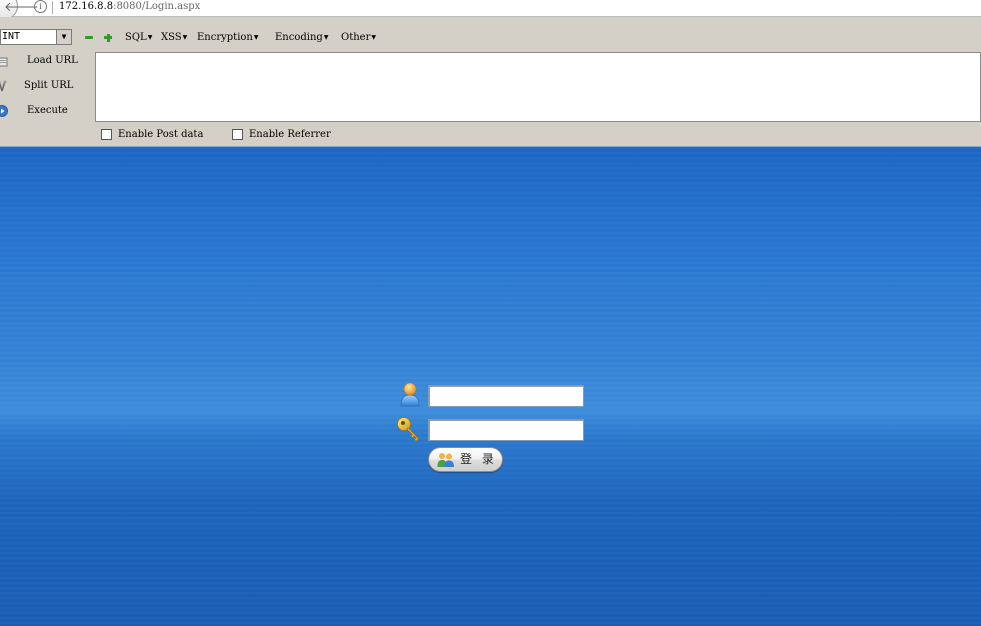 The image size is (981, 626). What do you see at coordinates (538, 87) in the screenshot?
I see `url-textarea` at bounding box center [538, 87].